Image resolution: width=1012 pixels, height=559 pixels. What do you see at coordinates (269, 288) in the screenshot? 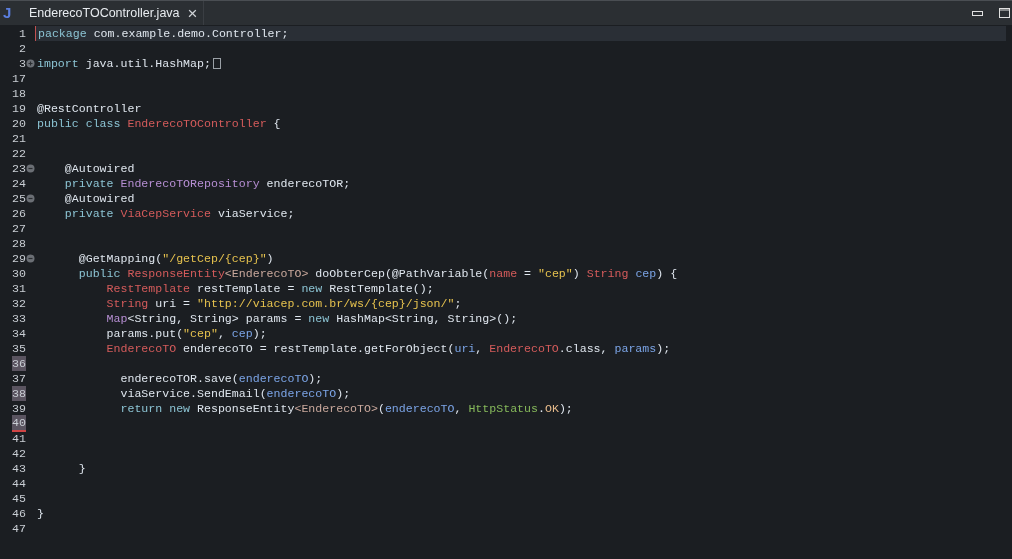
I see `code-line: RestTemplate restTemplate = new RestTemplate();` at bounding box center [269, 288].